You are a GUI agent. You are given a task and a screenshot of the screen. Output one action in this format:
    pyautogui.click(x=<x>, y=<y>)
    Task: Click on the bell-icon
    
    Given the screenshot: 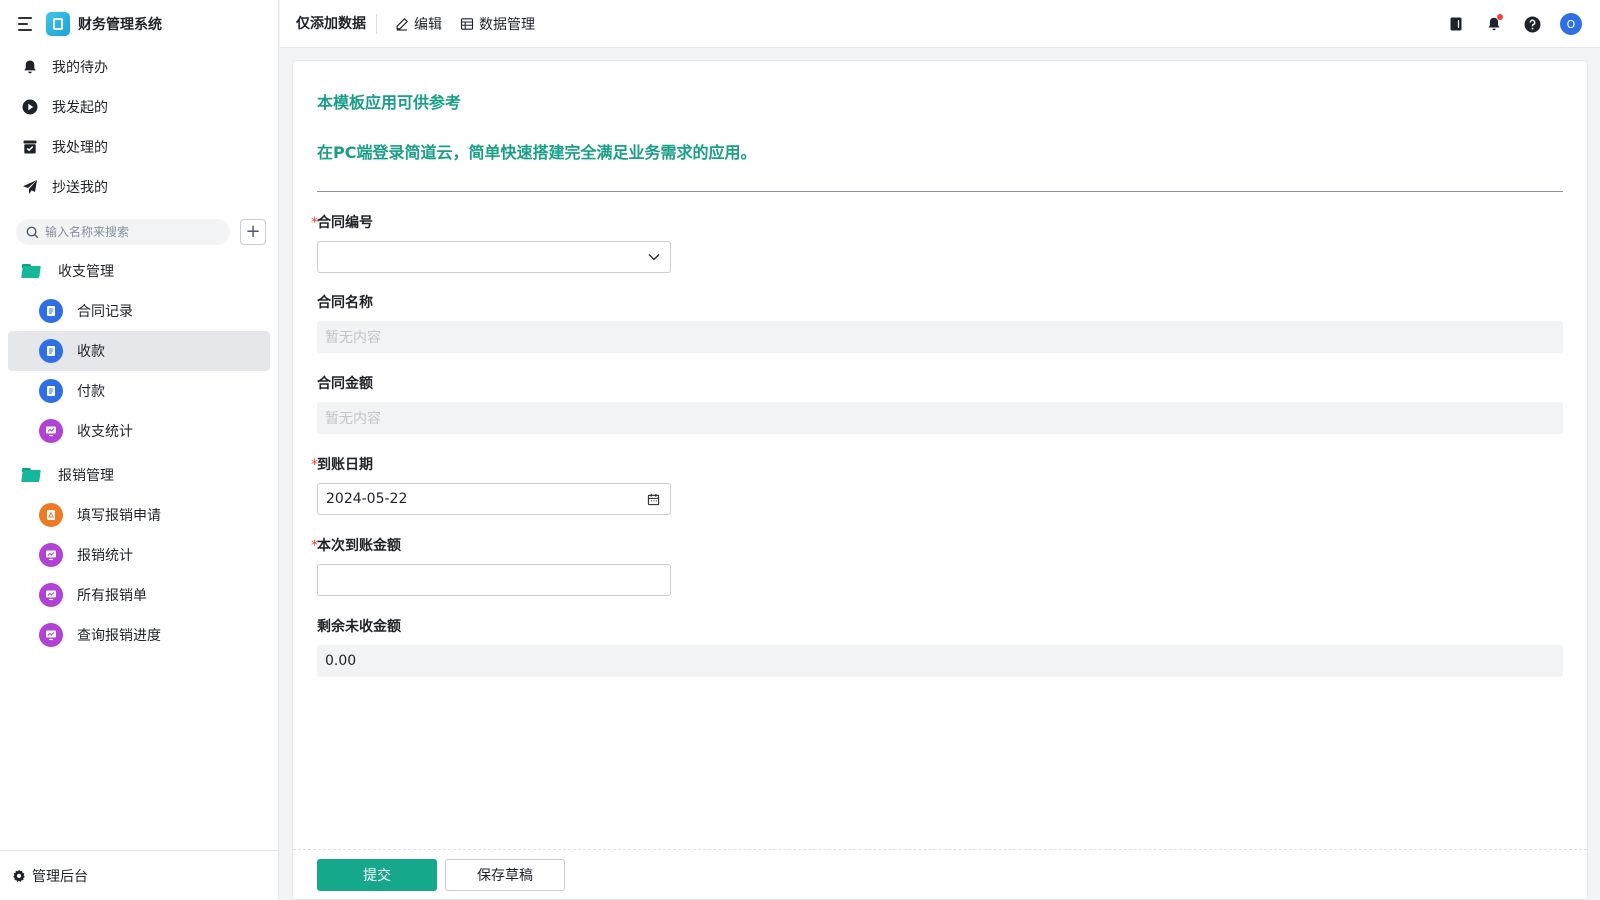 What is the action you would take?
    pyautogui.click(x=30, y=67)
    